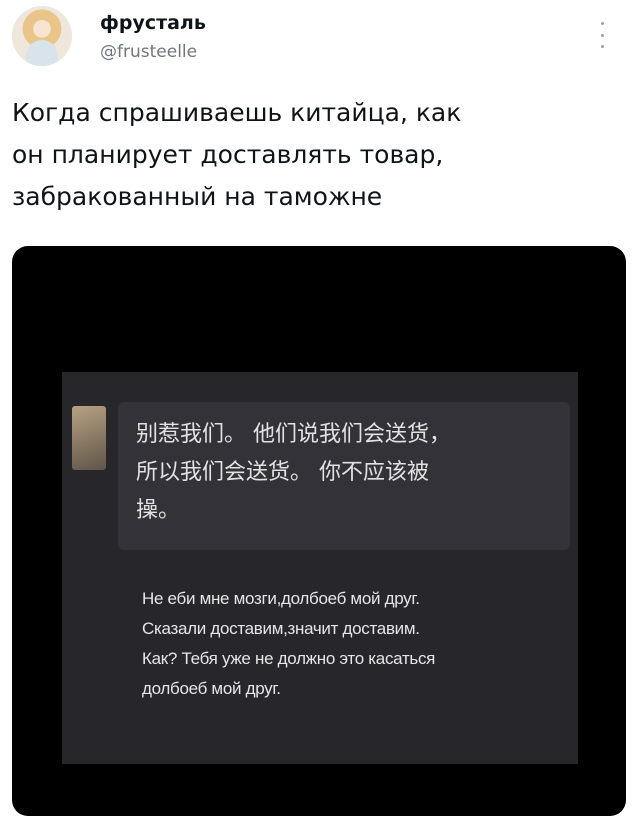 Image resolution: width=640 pixels, height=828 pixels. What do you see at coordinates (281, 598) in the screenshot?
I see `translation-line: Не еби мне мозги,долбоеб мой друг.` at bounding box center [281, 598].